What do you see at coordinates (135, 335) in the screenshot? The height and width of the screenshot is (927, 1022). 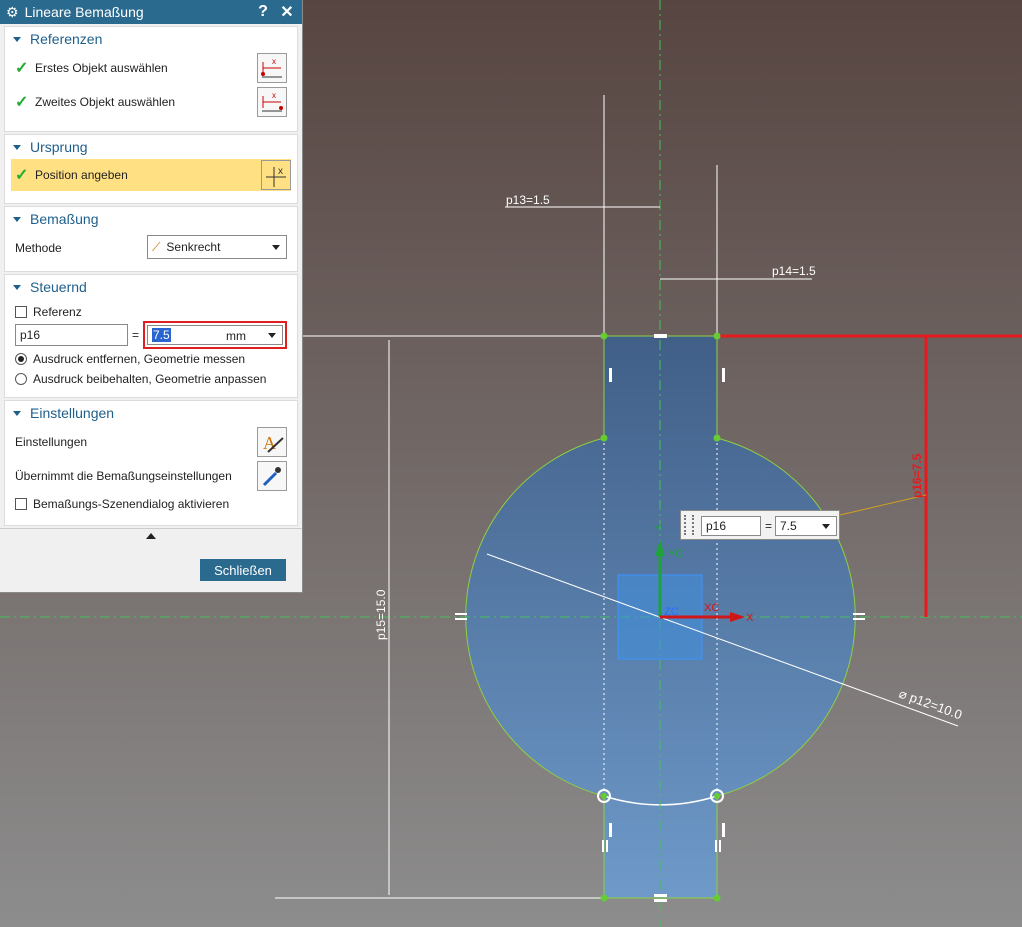 I see `equals-sign: =` at bounding box center [135, 335].